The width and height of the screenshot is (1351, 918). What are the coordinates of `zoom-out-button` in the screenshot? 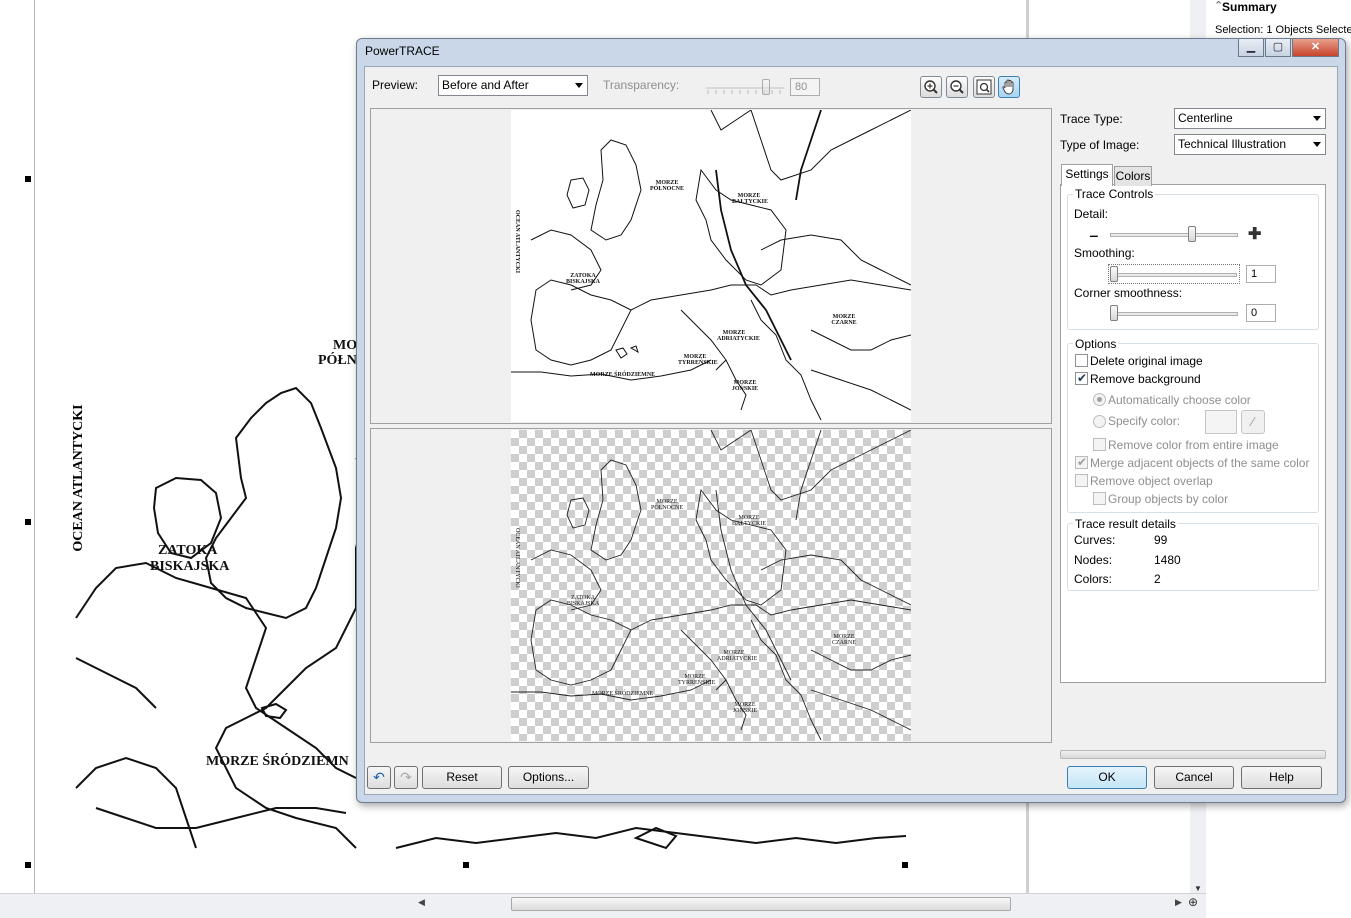 It's located at (957, 87).